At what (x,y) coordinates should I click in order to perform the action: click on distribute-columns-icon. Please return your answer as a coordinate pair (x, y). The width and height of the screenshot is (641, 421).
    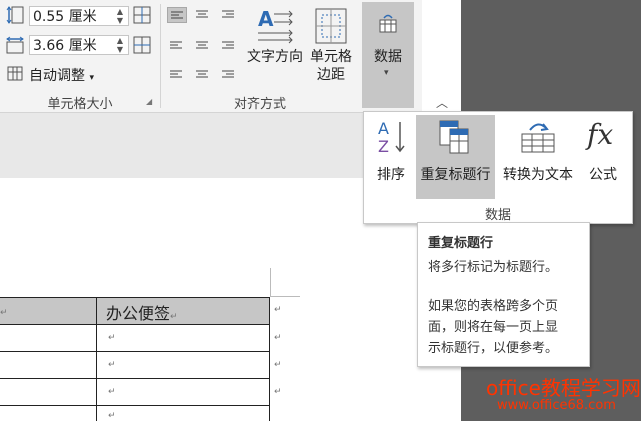
    Looking at the image, I should click on (142, 45).